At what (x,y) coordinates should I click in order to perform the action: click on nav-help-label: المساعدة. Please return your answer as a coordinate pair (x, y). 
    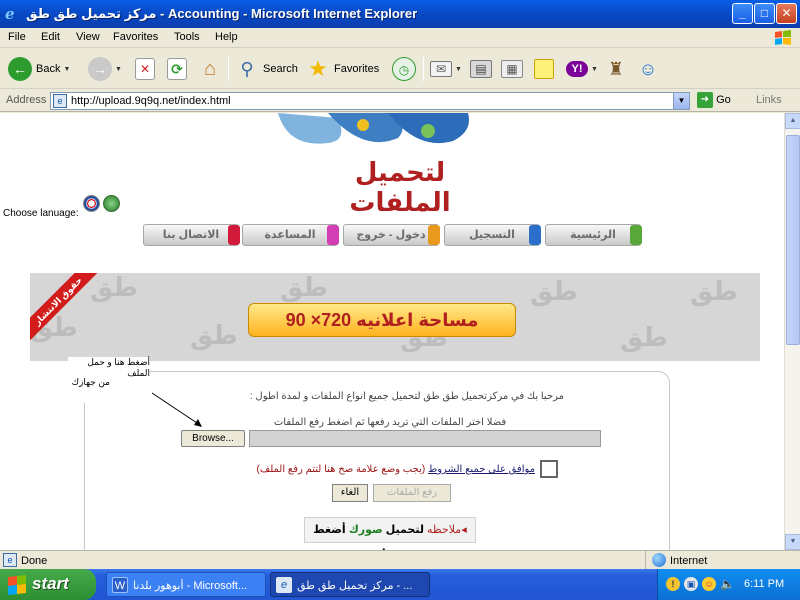
    Looking at the image, I should click on (290, 235).